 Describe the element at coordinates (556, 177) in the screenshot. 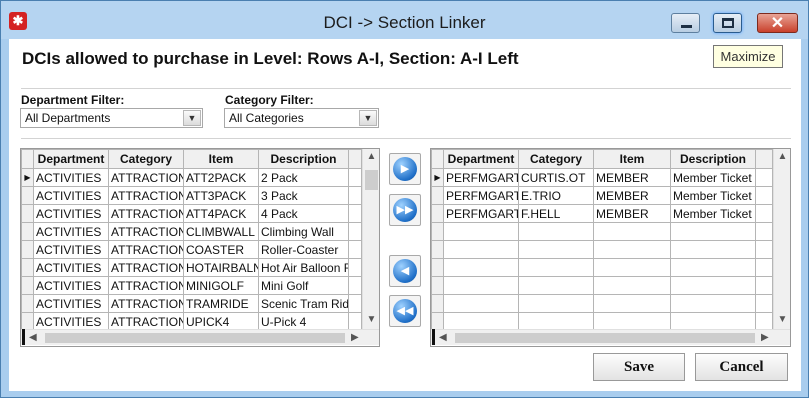

I see `cell-category: CURTIS.OT` at that location.